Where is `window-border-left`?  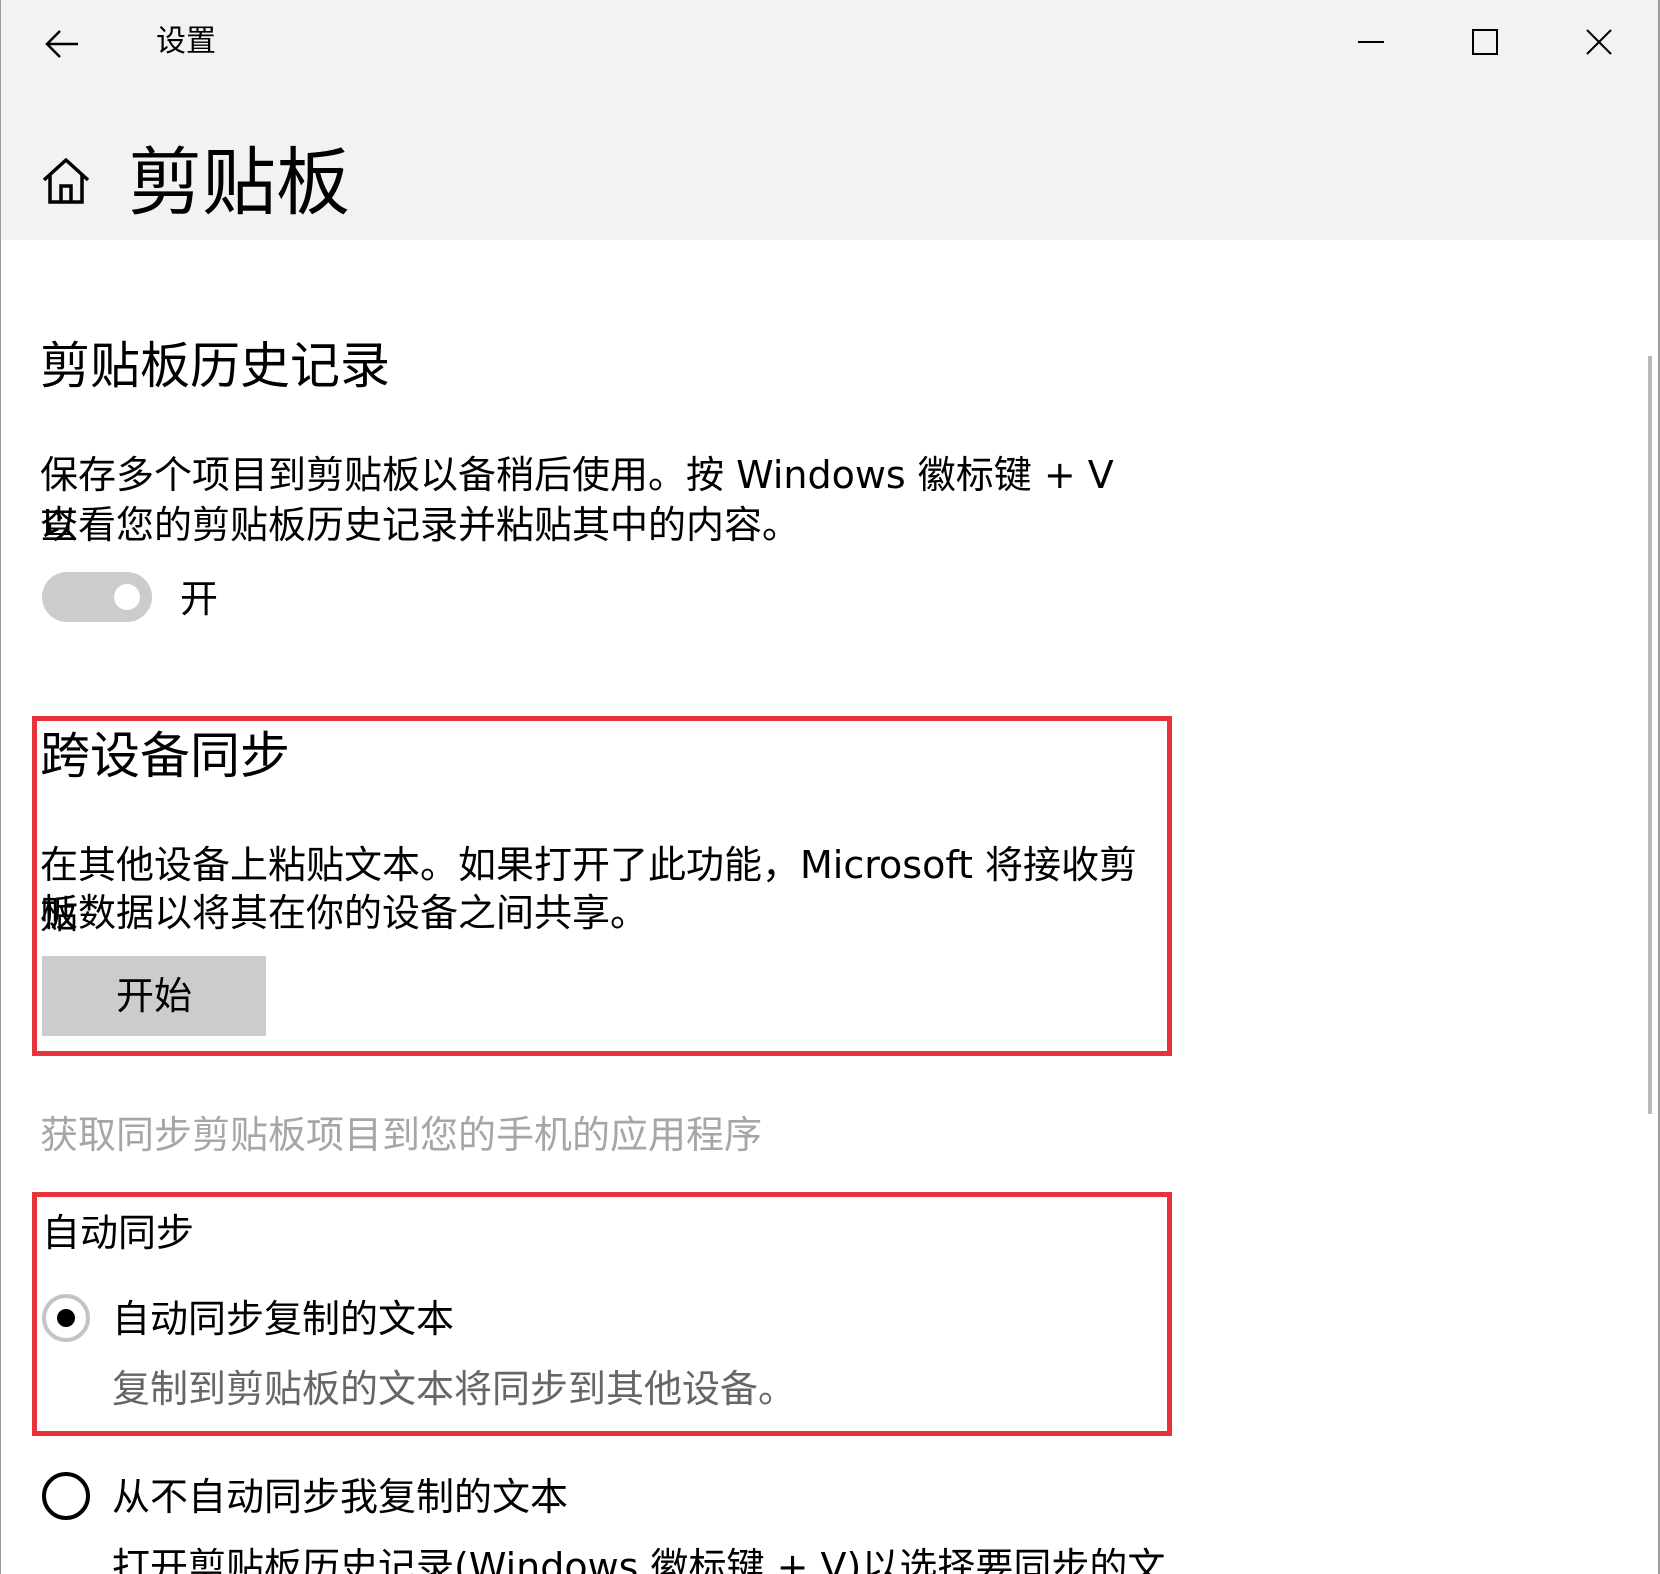
window-border-left is located at coordinates (0, 787).